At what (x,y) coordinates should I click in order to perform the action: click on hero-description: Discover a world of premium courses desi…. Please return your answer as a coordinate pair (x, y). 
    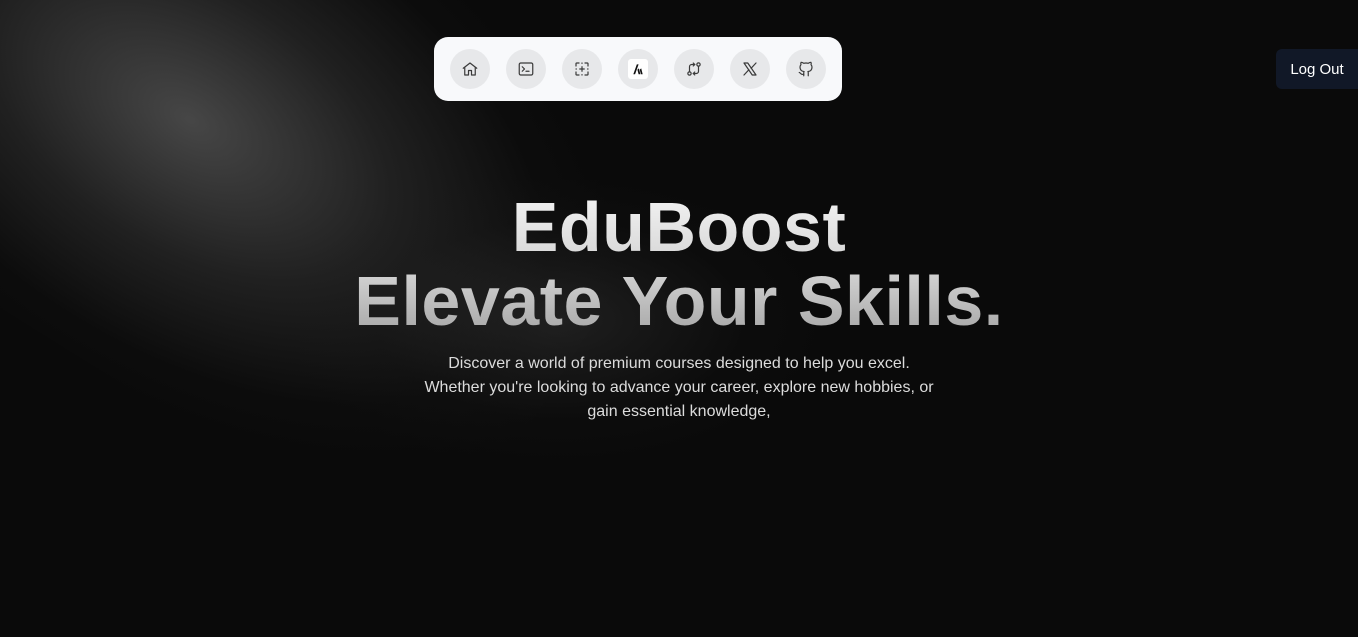
    Looking at the image, I should click on (679, 388).